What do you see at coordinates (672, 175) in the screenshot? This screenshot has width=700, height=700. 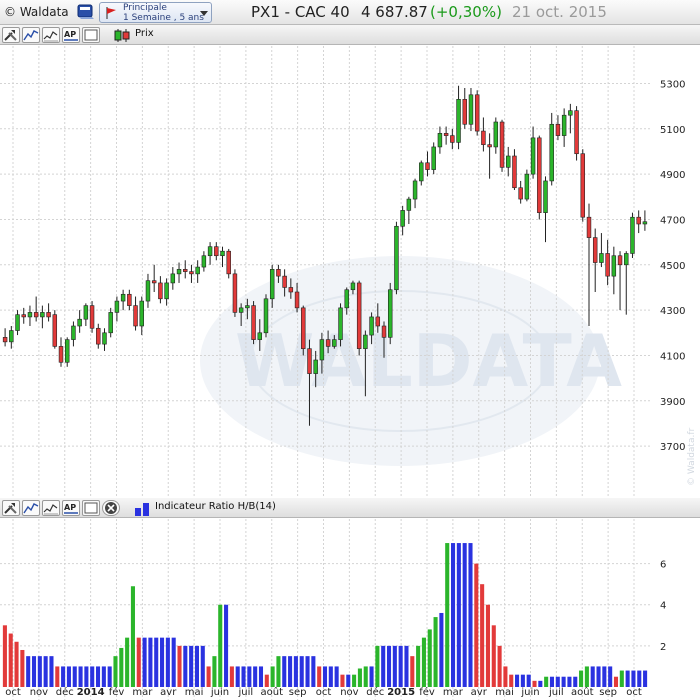 I see `price-y-tick-label: 4900` at bounding box center [672, 175].